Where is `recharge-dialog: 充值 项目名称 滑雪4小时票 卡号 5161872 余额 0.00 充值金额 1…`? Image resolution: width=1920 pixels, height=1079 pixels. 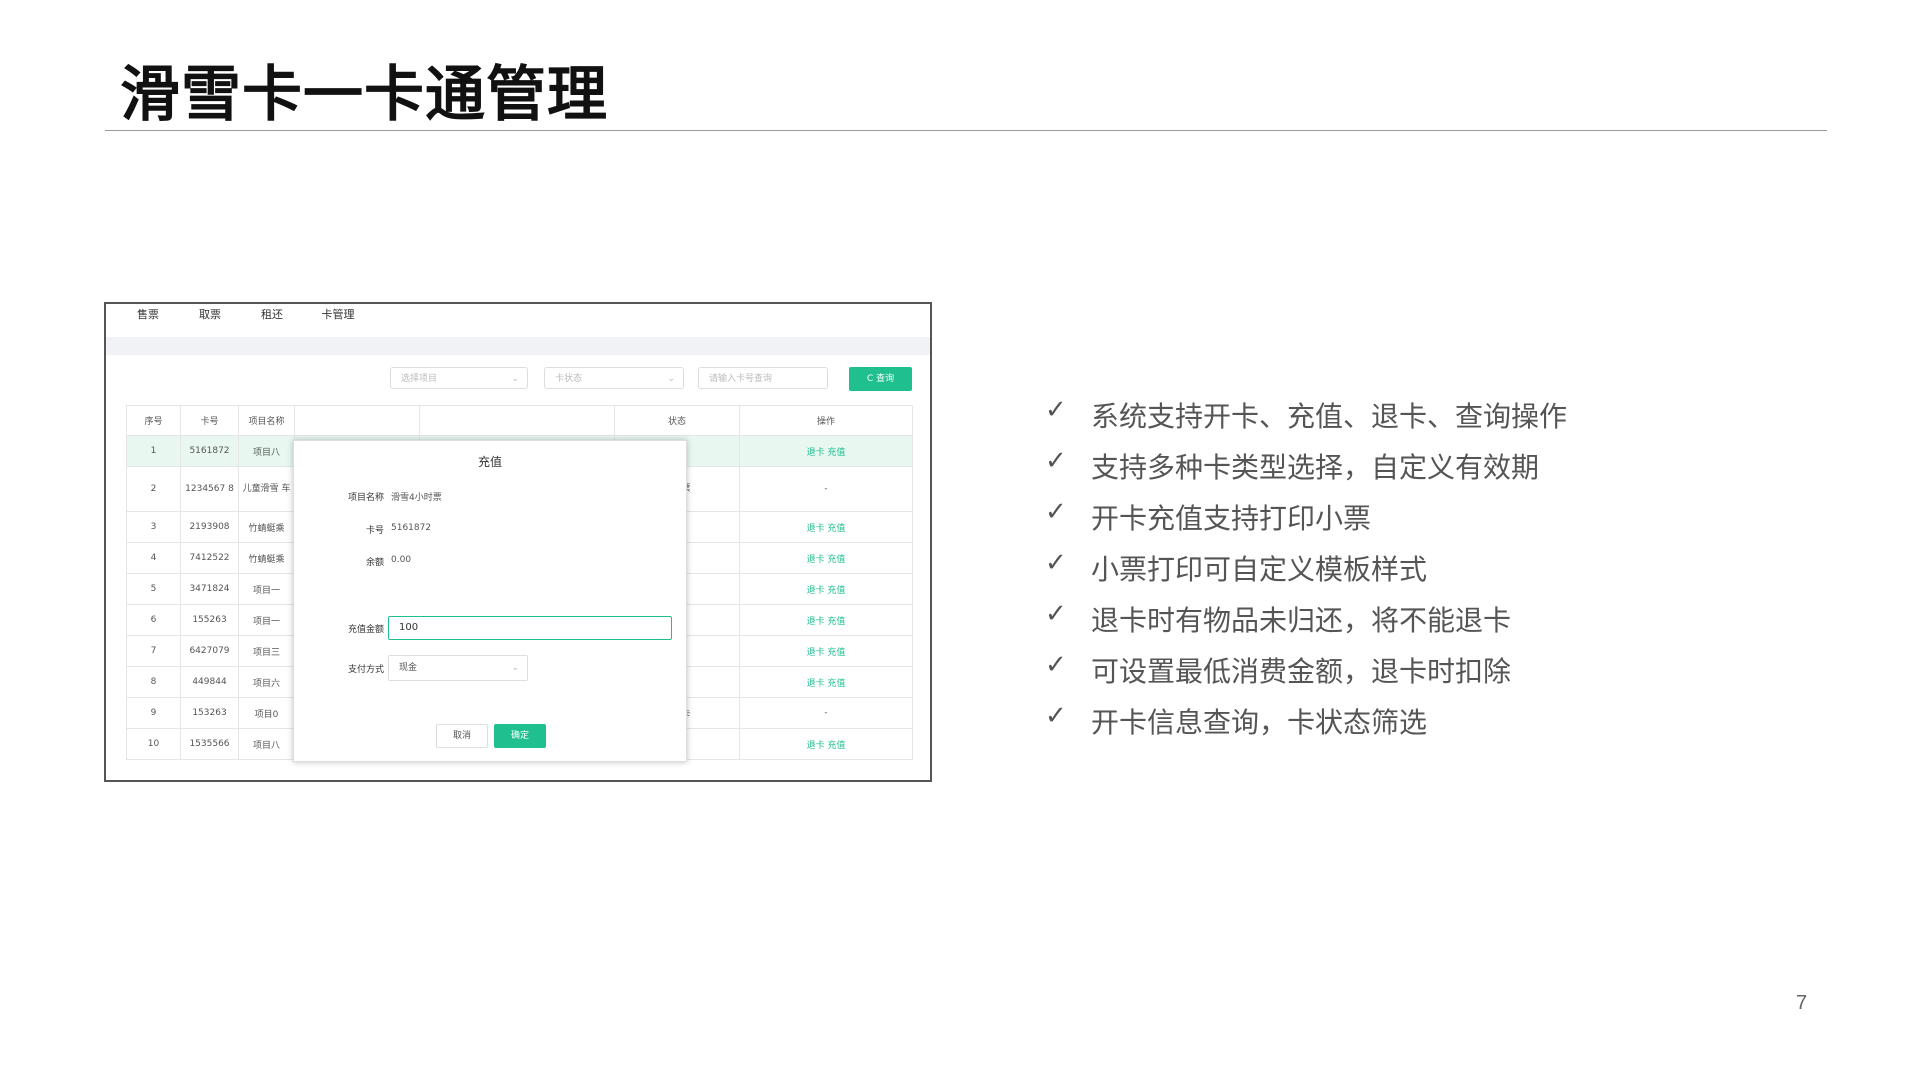 recharge-dialog: 充值 项目名称 滑雪4小时票 卡号 5161872 余额 0.00 充值金额 1… is located at coordinates (490, 601).